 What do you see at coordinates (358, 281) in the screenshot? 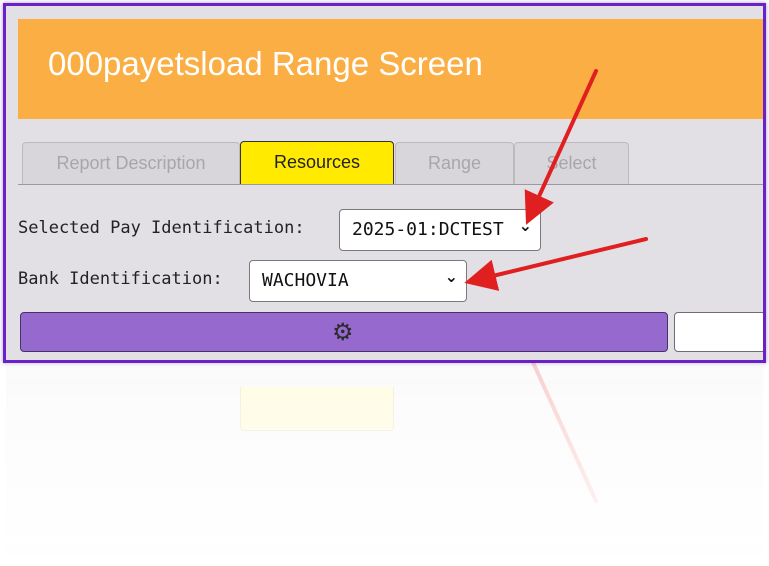
I see `bank-id-select: WACHOVIA ⌄` at bounding box center [358, 281].